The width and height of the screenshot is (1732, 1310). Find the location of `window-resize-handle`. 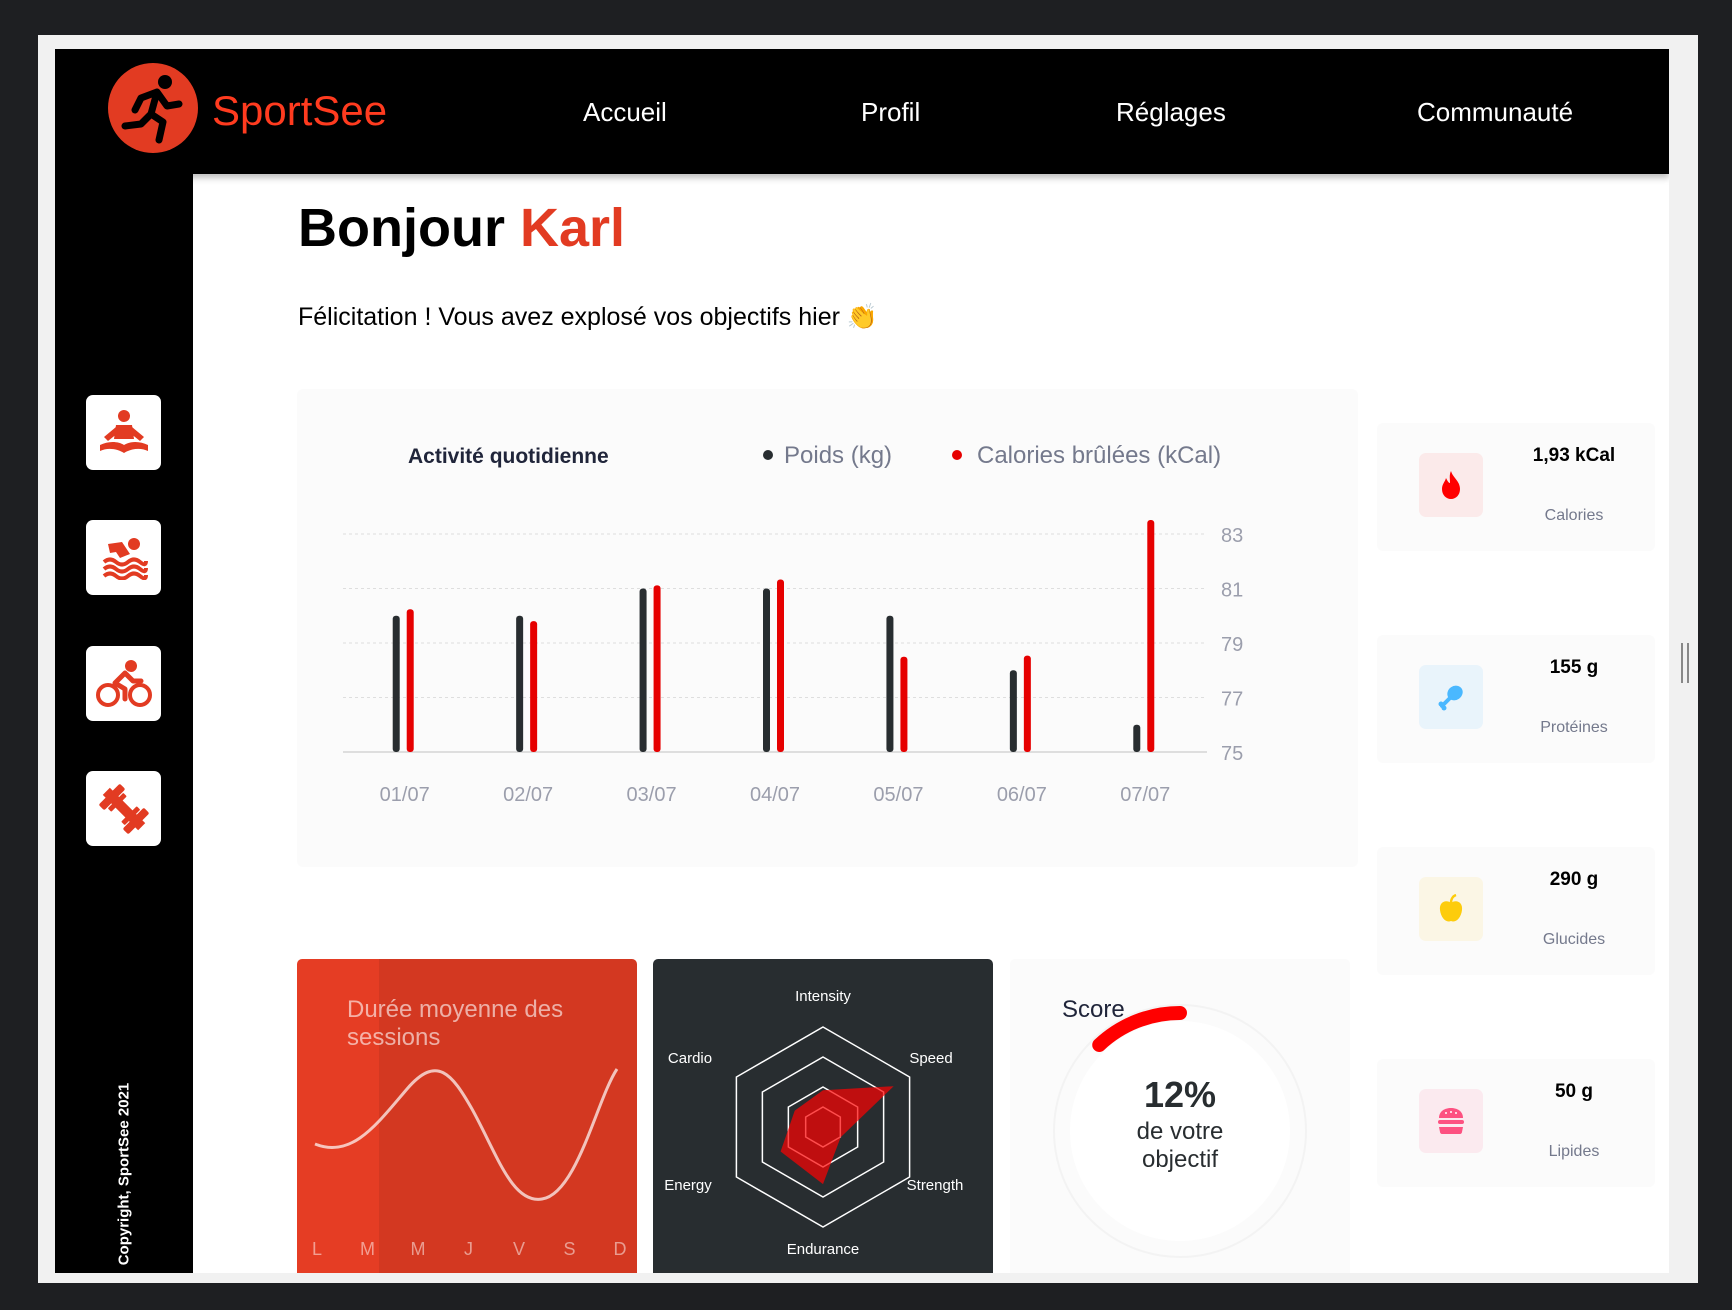

window-resize-handle is located at coordinates (1685, 663).